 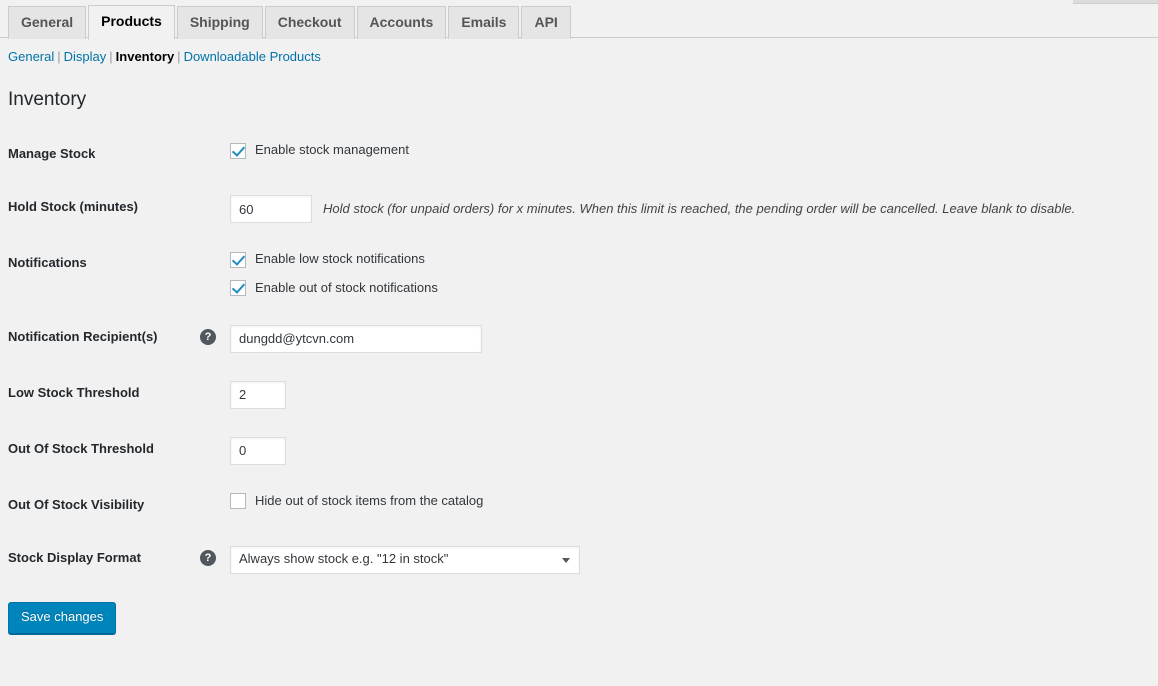 I want to click on checkbox-label-out-of-stock-notifications: Enable out of stock notifications, so click(x=346, y=288).